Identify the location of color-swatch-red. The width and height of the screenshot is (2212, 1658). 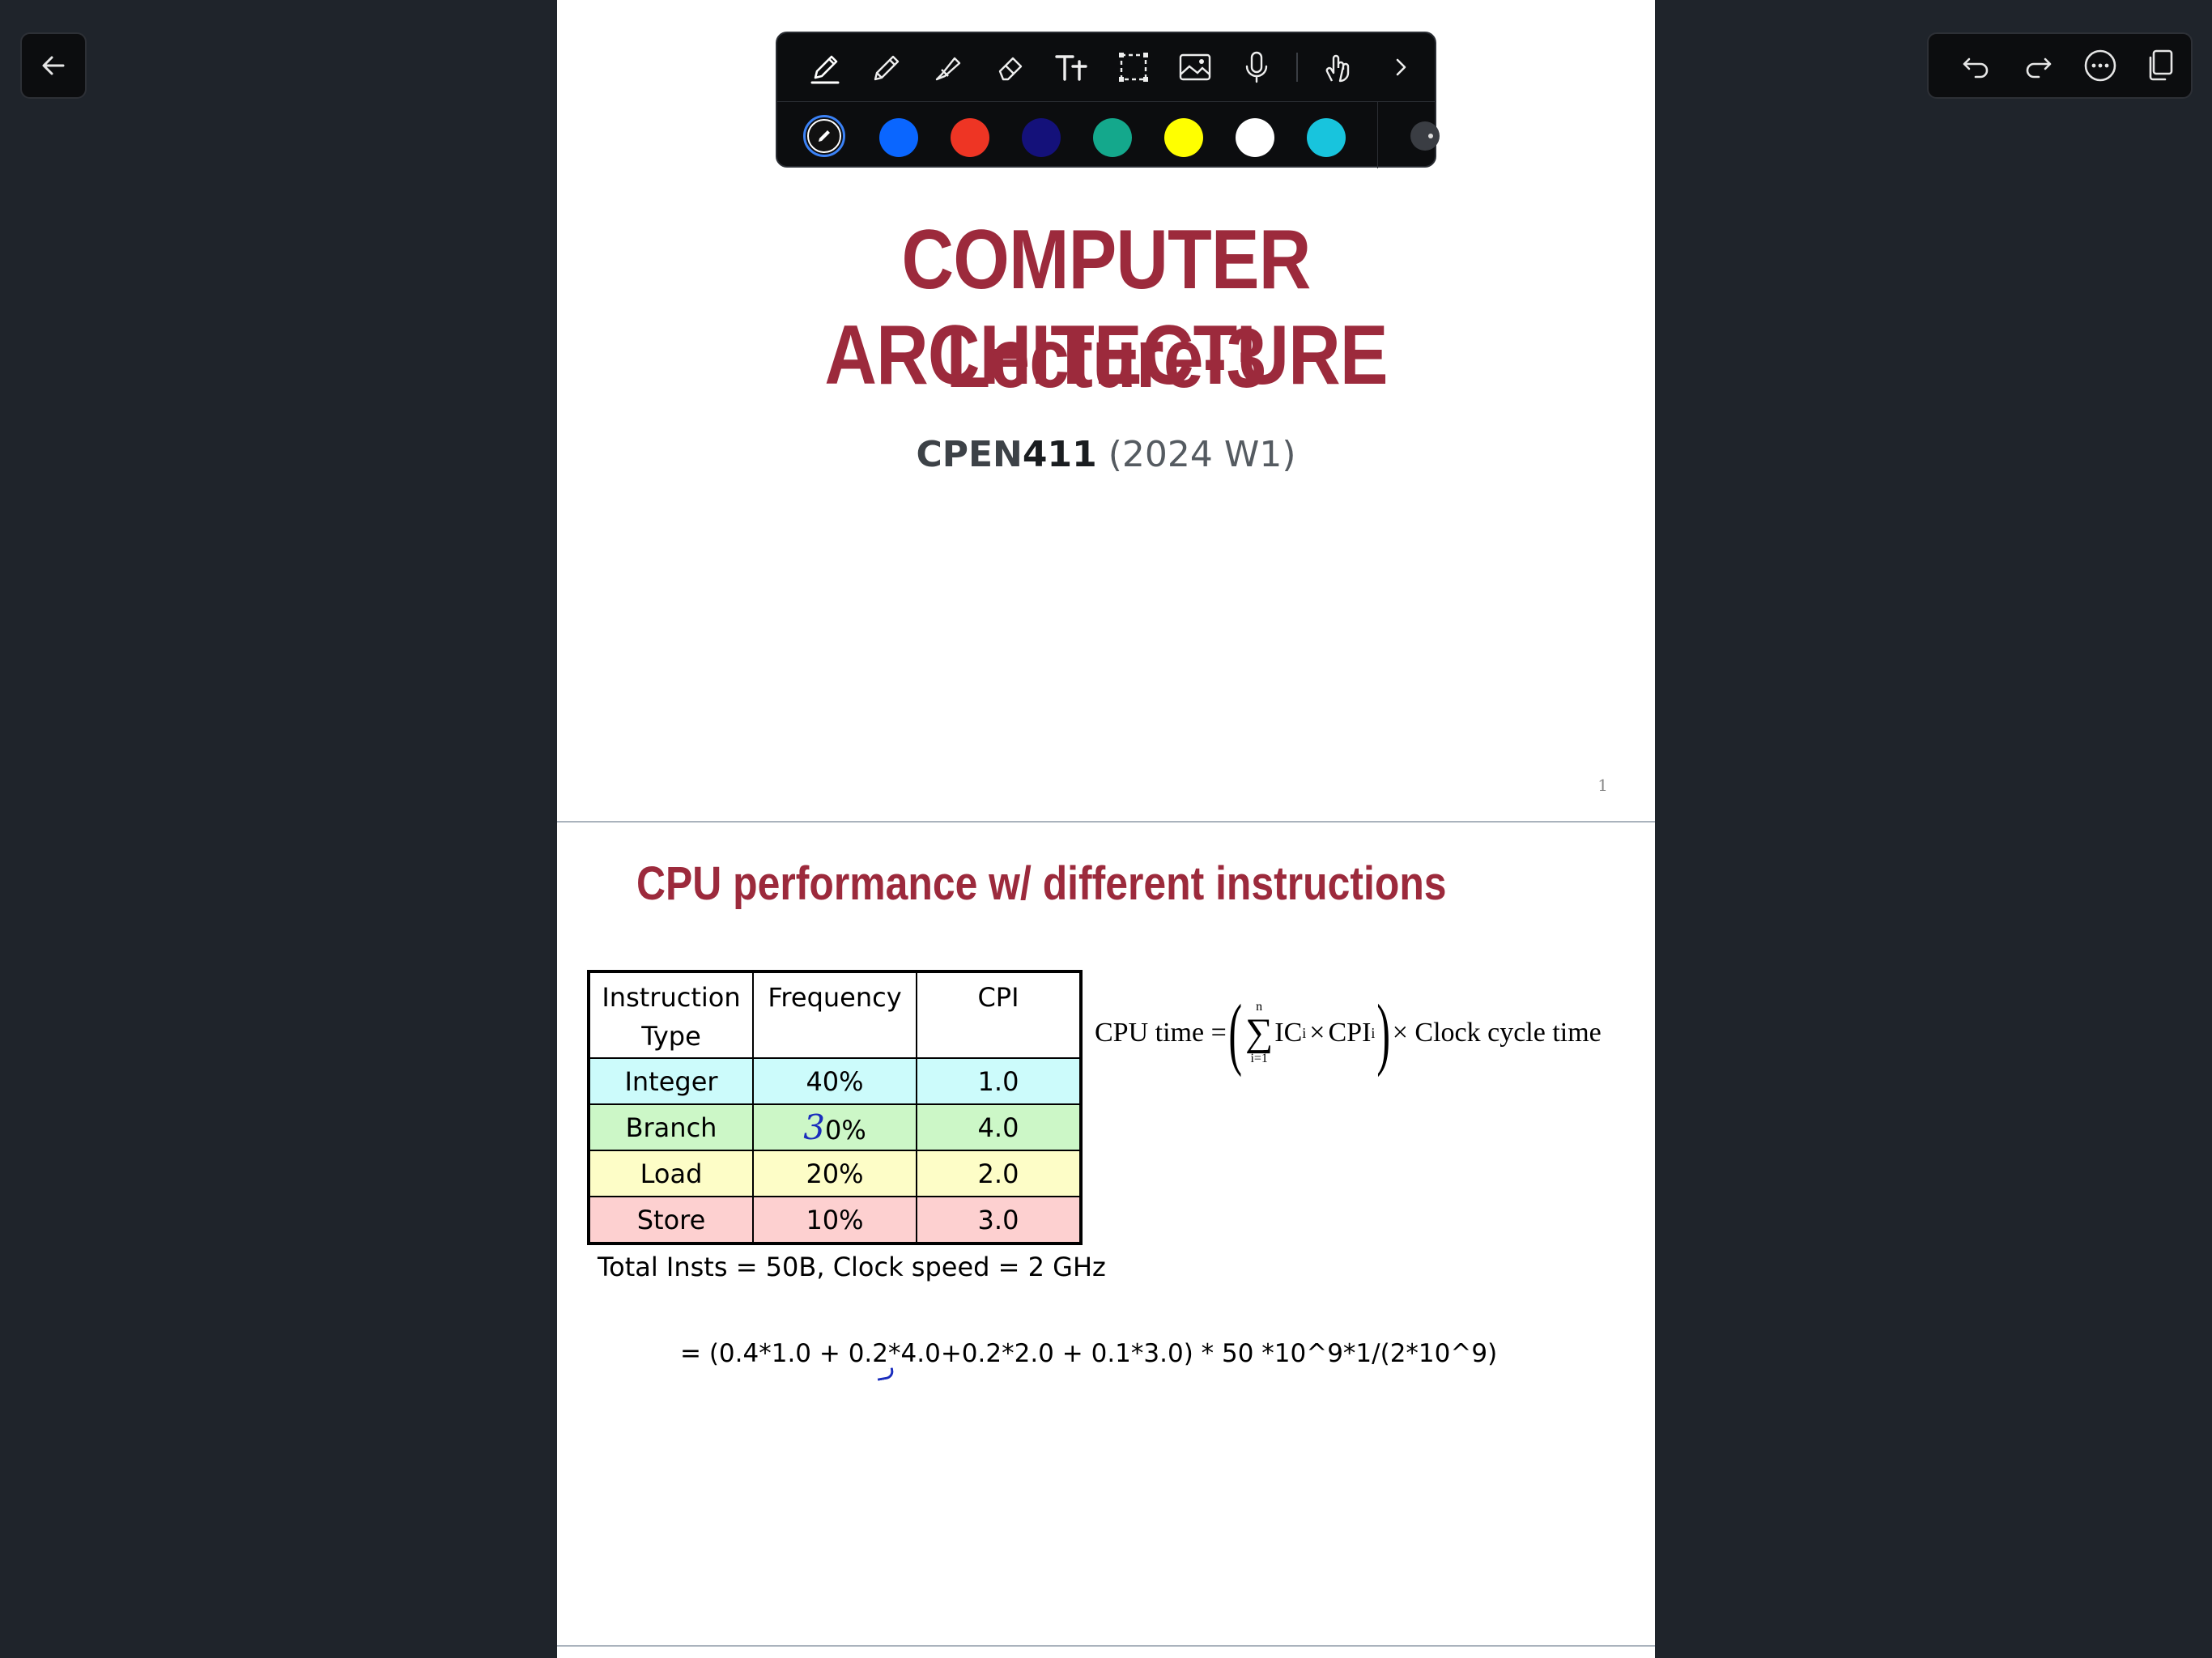
(970, 137).